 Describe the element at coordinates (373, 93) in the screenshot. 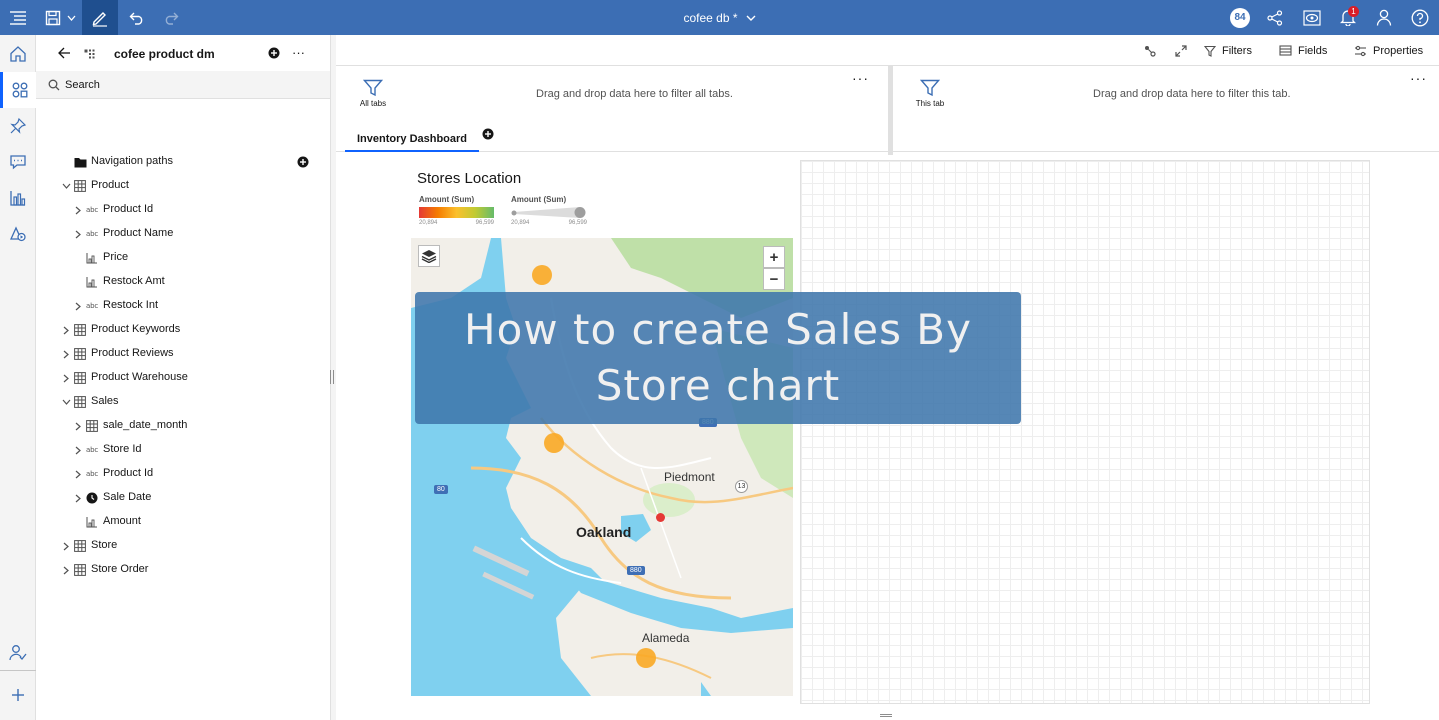

I see `all-tabs-filter: All tabs` at that location.